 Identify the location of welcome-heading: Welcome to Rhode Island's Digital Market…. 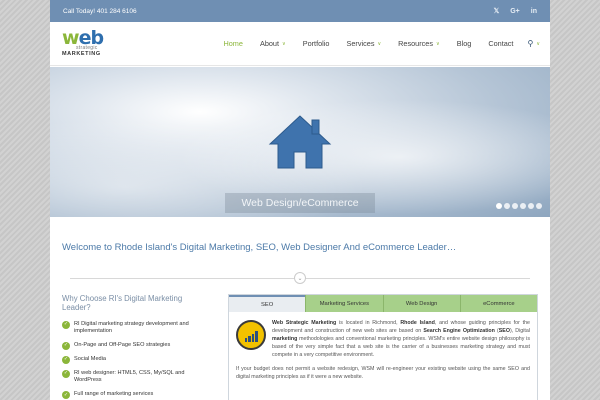
(259, 247).